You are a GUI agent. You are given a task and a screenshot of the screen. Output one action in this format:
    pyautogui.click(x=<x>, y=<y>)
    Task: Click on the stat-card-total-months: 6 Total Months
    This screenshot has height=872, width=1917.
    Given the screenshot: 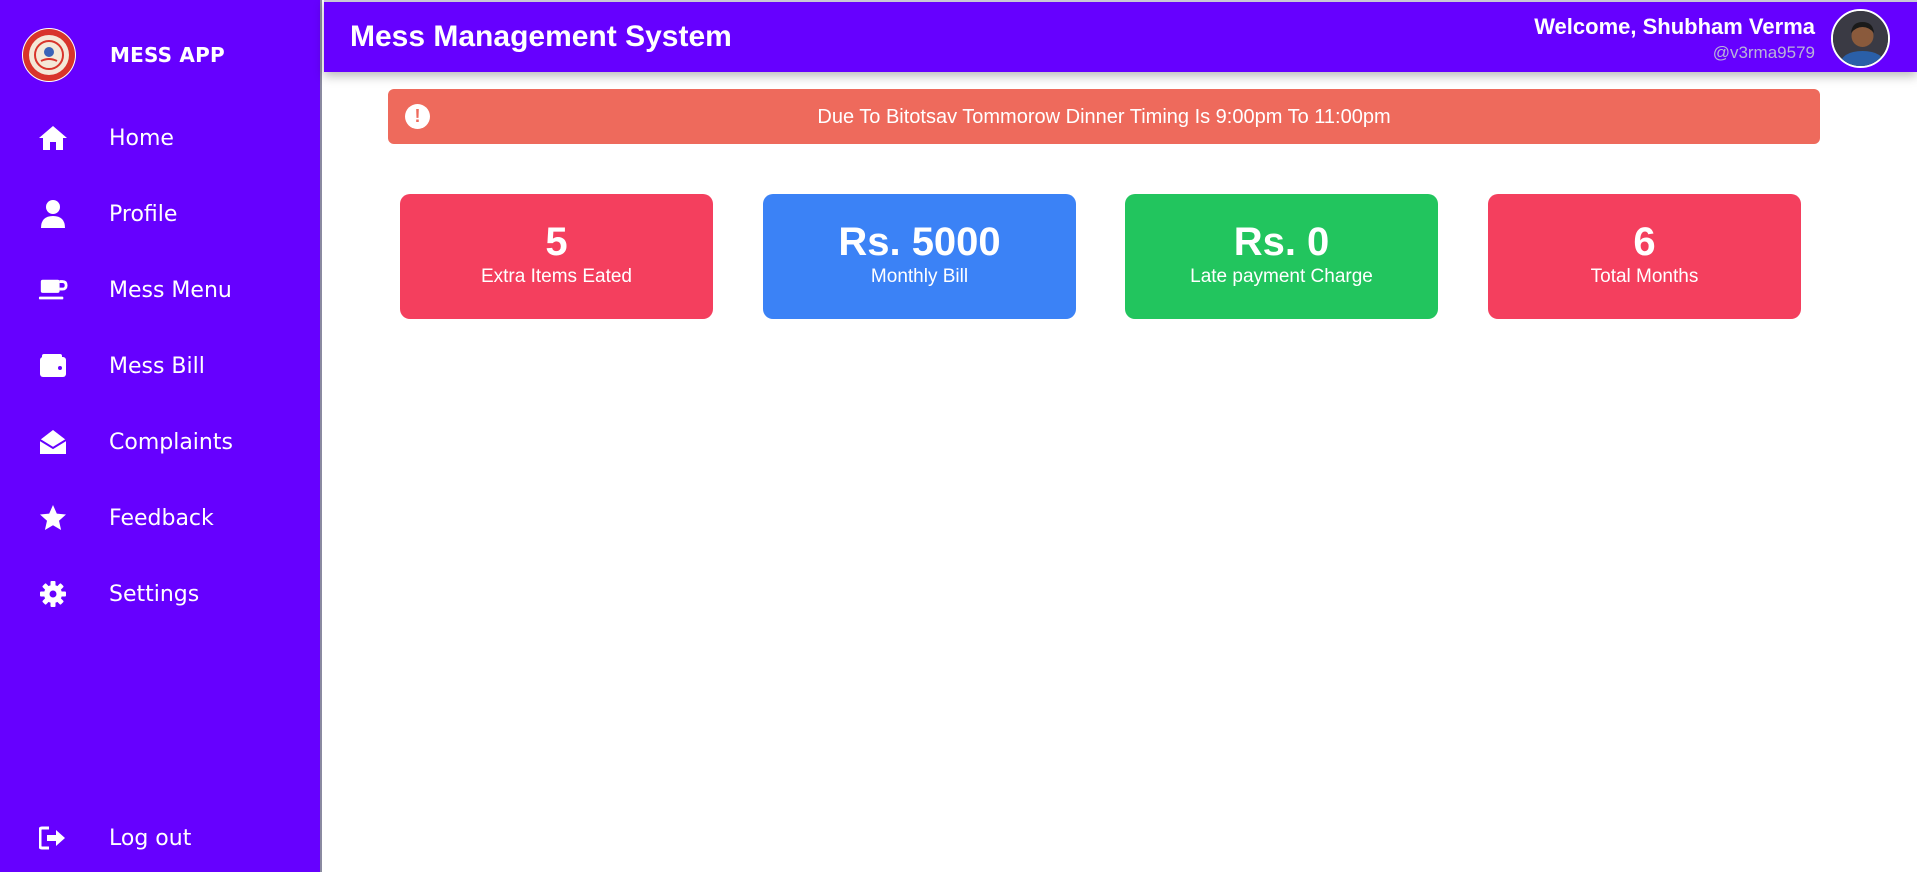 What is the action you would take?
    pyautogui.click(x=1644, y=256)
    